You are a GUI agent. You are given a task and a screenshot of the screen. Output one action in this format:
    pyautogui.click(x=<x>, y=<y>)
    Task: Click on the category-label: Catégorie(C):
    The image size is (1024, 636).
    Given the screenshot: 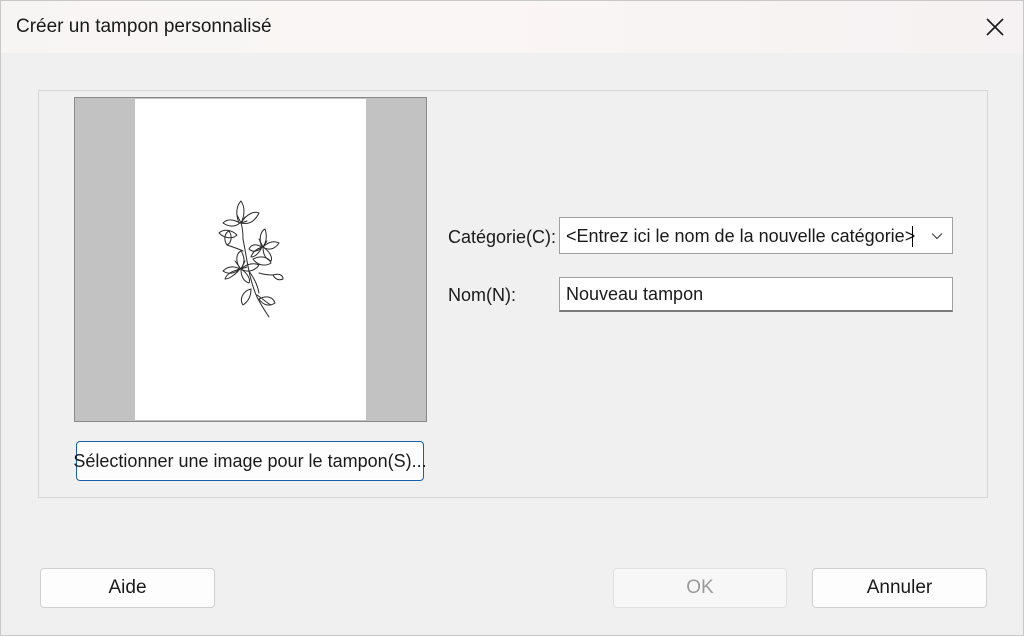 What is the action you would take?
    pyautogui.click(x=502, y=237)
    